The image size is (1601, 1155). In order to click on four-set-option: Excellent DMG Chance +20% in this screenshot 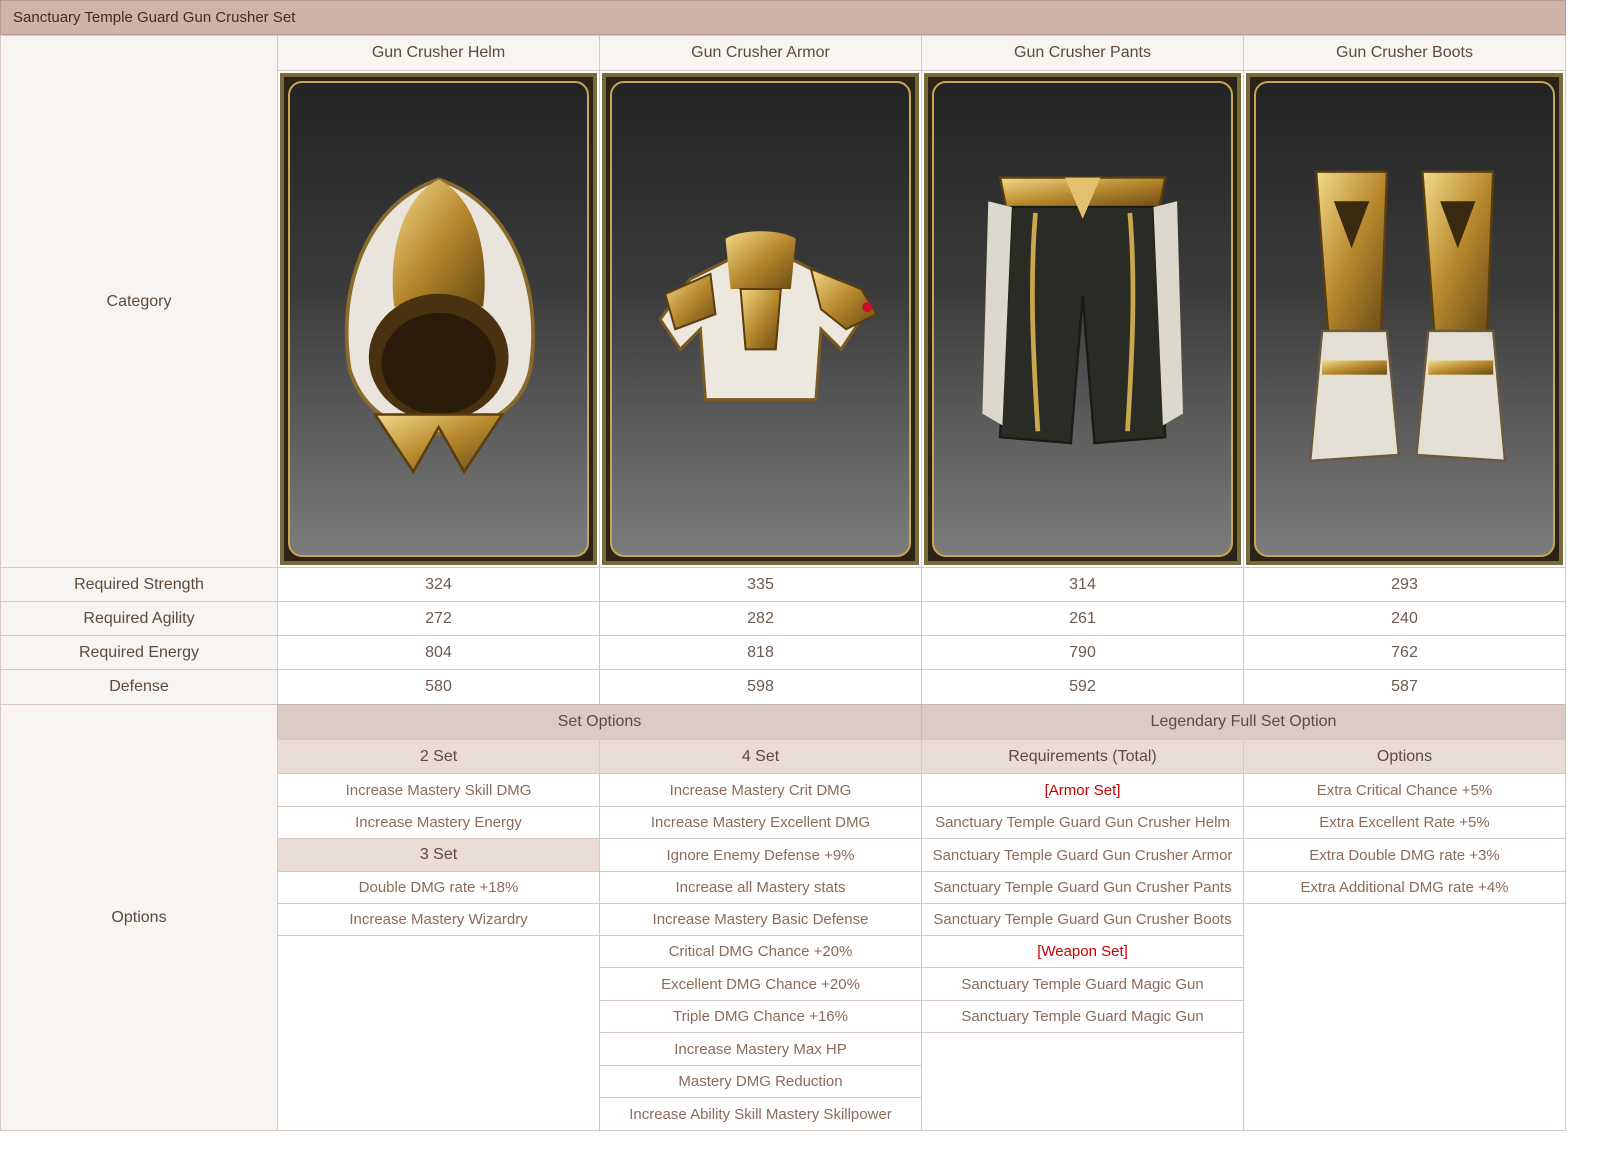, I will do `click(760, 984)`.